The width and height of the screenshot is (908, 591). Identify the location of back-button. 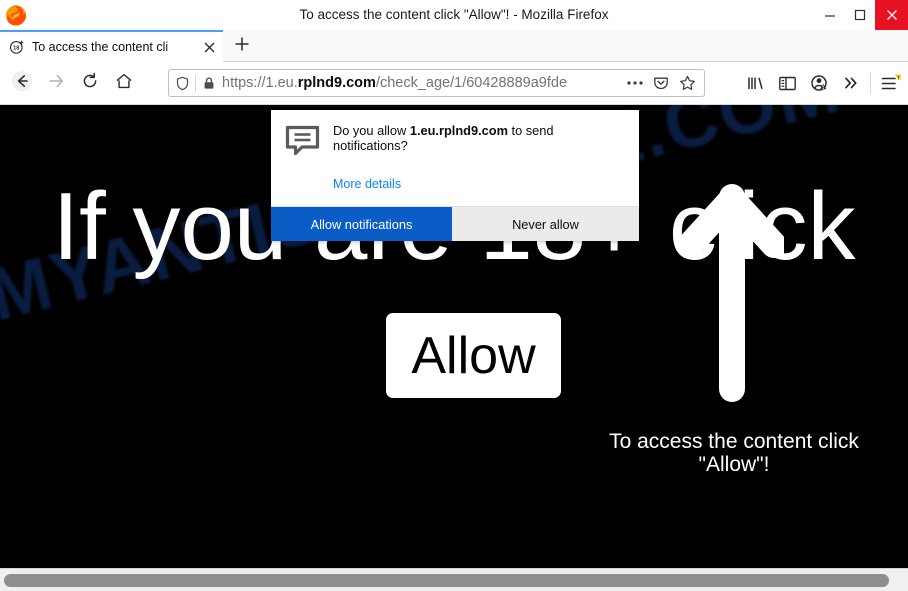
(22, 83).